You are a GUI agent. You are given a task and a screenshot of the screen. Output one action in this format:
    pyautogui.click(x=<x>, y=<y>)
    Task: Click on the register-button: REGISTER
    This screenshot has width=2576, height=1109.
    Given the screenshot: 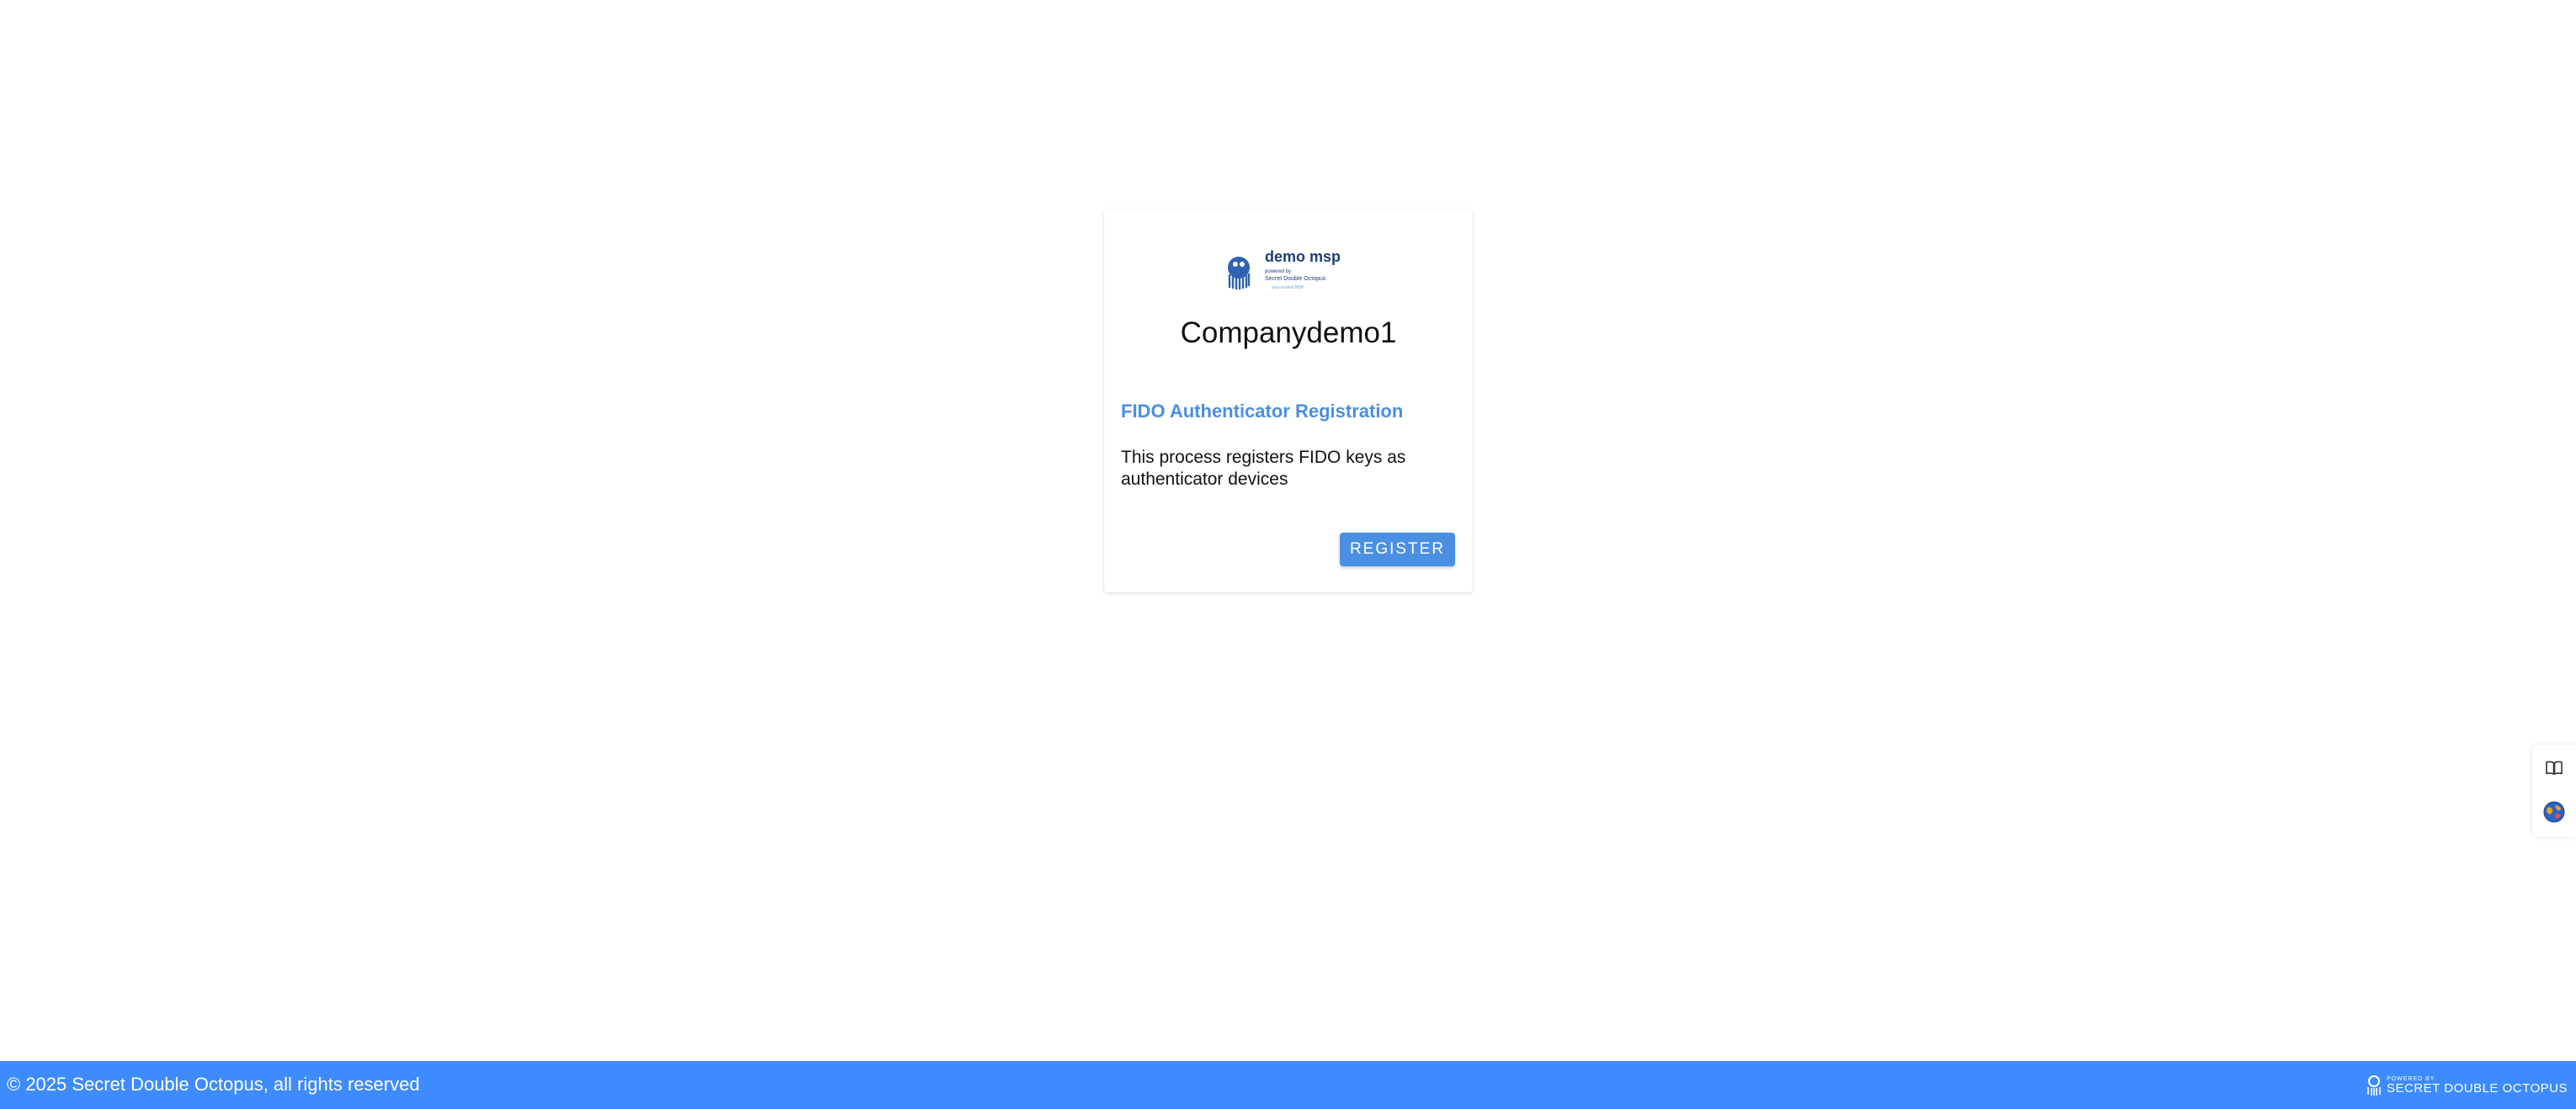 What is the action you would take?
    pyautogui.click(x=1397, y=549)
    